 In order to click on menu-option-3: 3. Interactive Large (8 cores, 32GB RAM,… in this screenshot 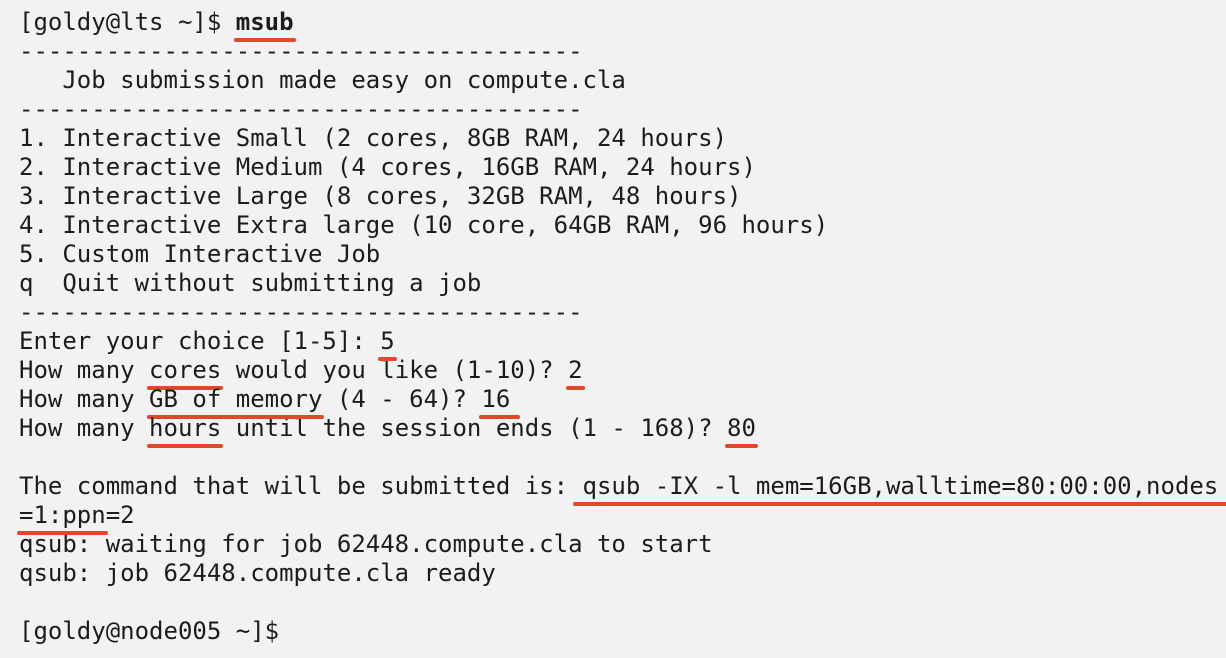, I will do `click(380, 196)`.